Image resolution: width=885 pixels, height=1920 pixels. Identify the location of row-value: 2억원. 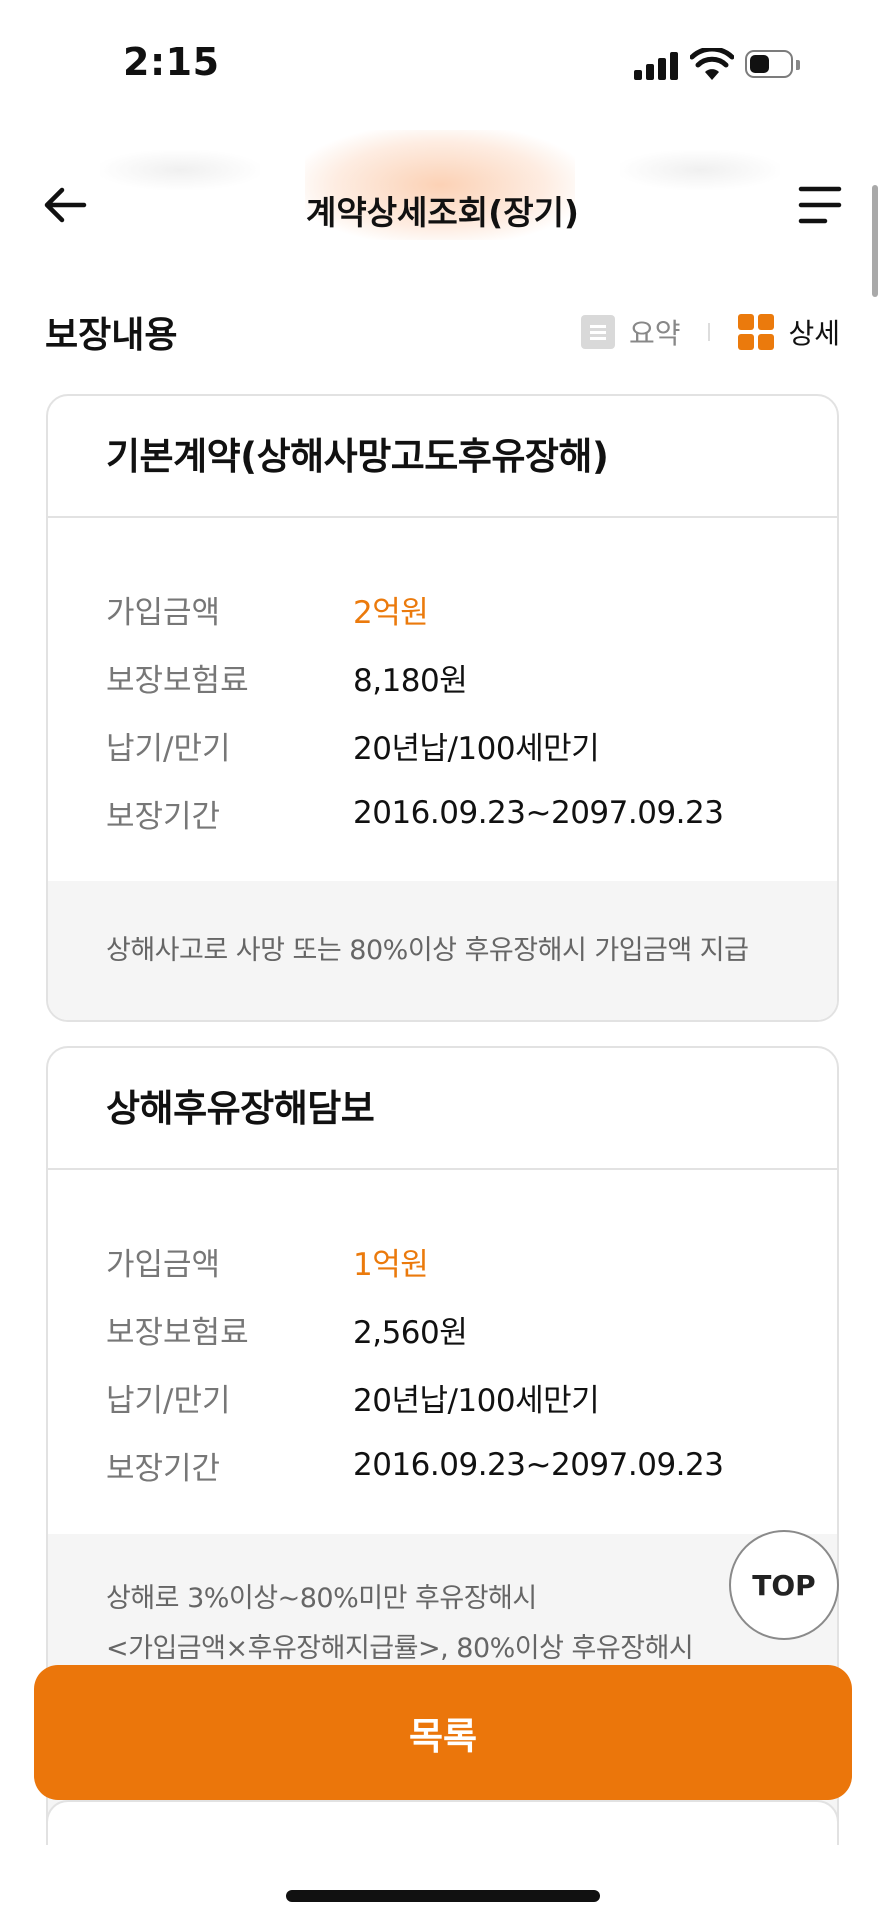
(391, 612).